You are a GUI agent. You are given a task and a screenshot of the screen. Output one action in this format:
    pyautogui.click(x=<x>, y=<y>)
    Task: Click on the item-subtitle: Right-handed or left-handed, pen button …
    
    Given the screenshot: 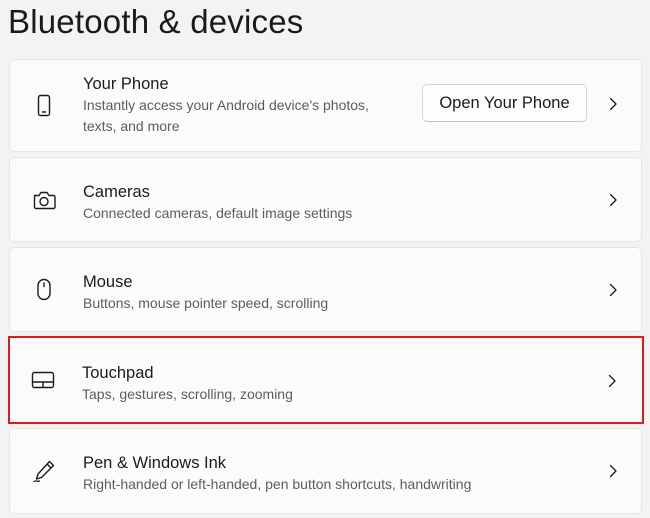 What is the action you would take?
    pyautogui.click(x=277, y=484)
    